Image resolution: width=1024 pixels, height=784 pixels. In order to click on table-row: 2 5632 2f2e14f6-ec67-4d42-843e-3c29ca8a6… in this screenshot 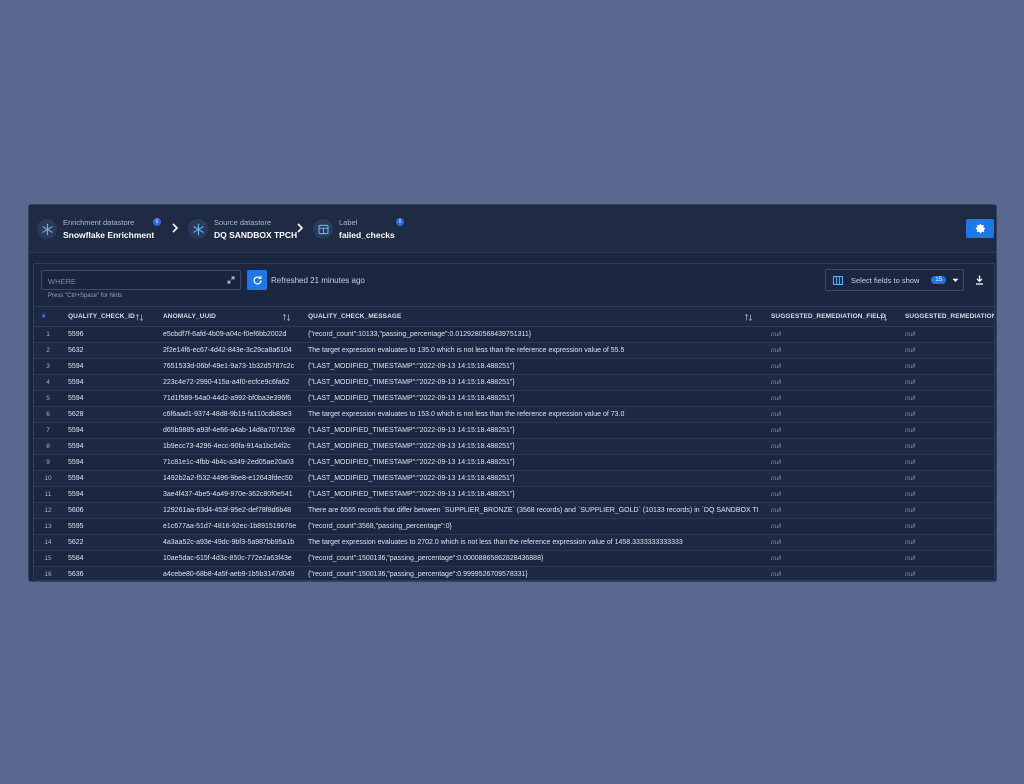, I will do `click(514, 351)`.